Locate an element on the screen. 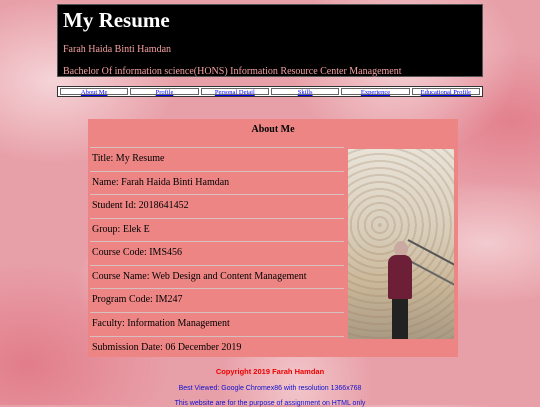 This screenshot has height=407, width=540. info-row-submission-date: Submission Date: 06 December 2019 is located at coordinates (217, 347).